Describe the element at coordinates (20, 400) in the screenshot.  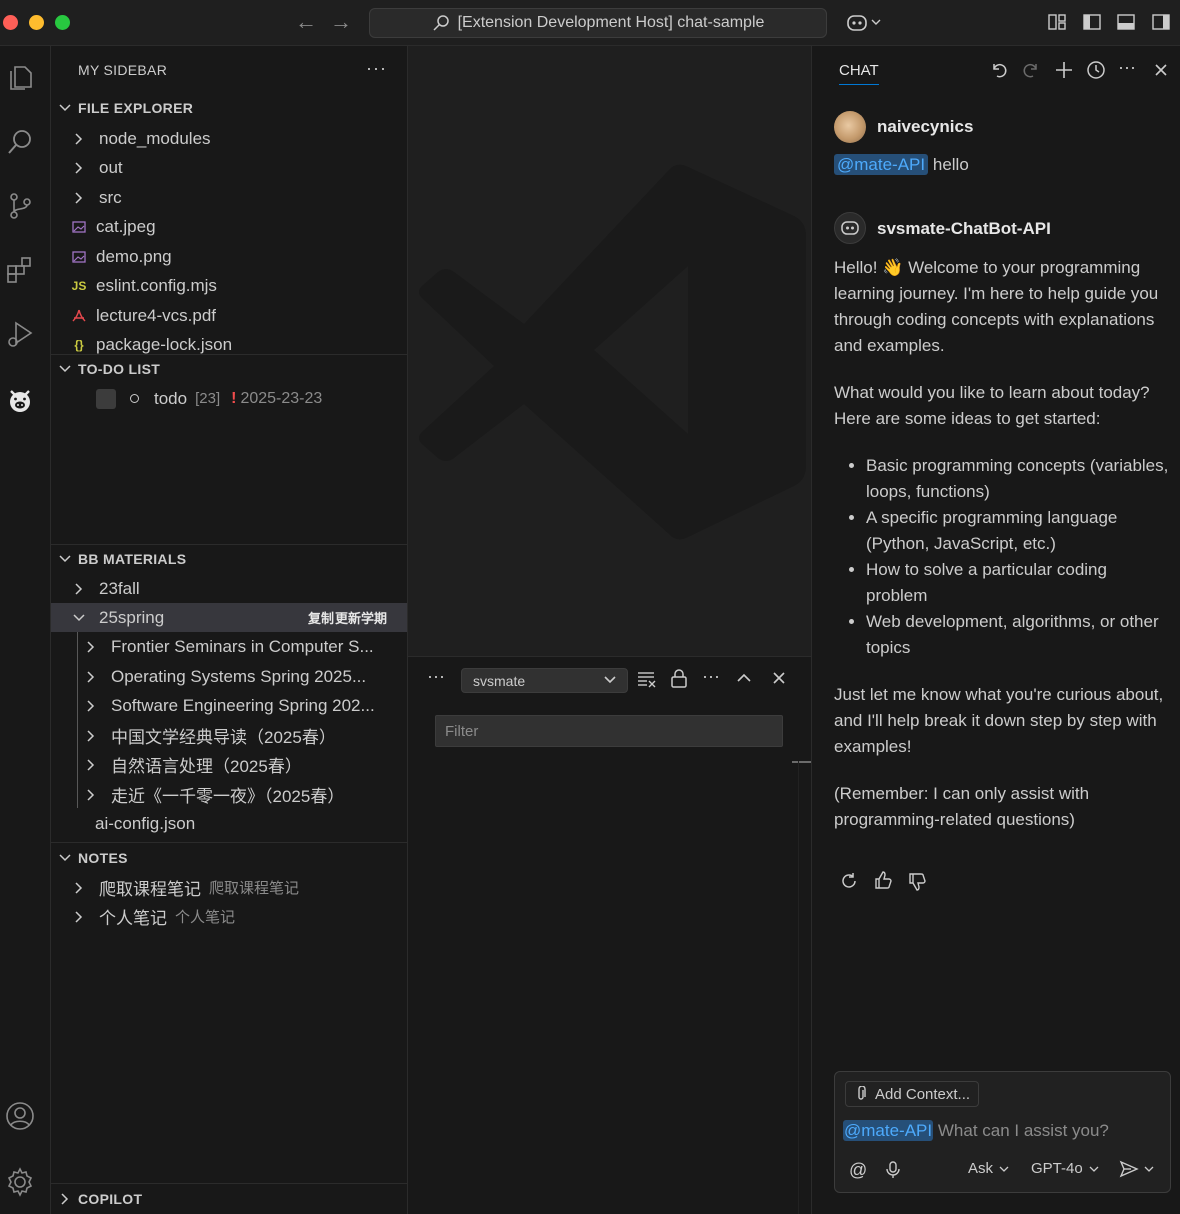
I see `pig-extension-icon` at that location.